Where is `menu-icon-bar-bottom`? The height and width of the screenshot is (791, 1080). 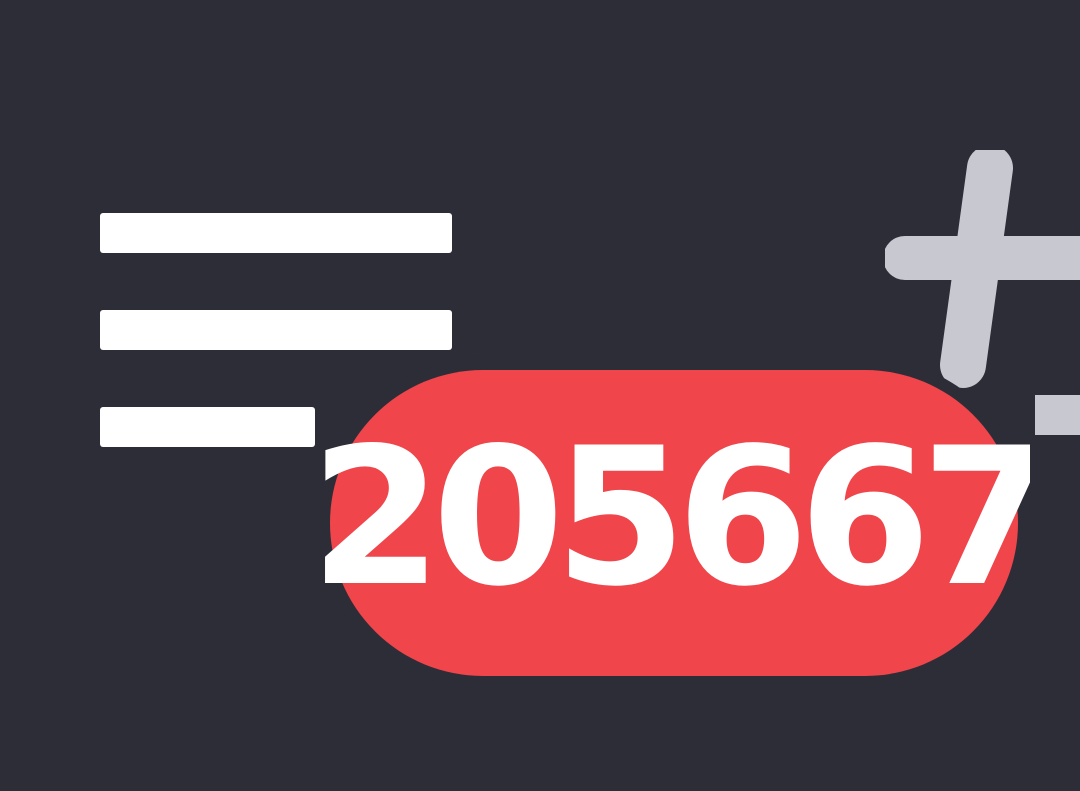 menu-icon-bar-bottom is located at coordinates (207, 427).